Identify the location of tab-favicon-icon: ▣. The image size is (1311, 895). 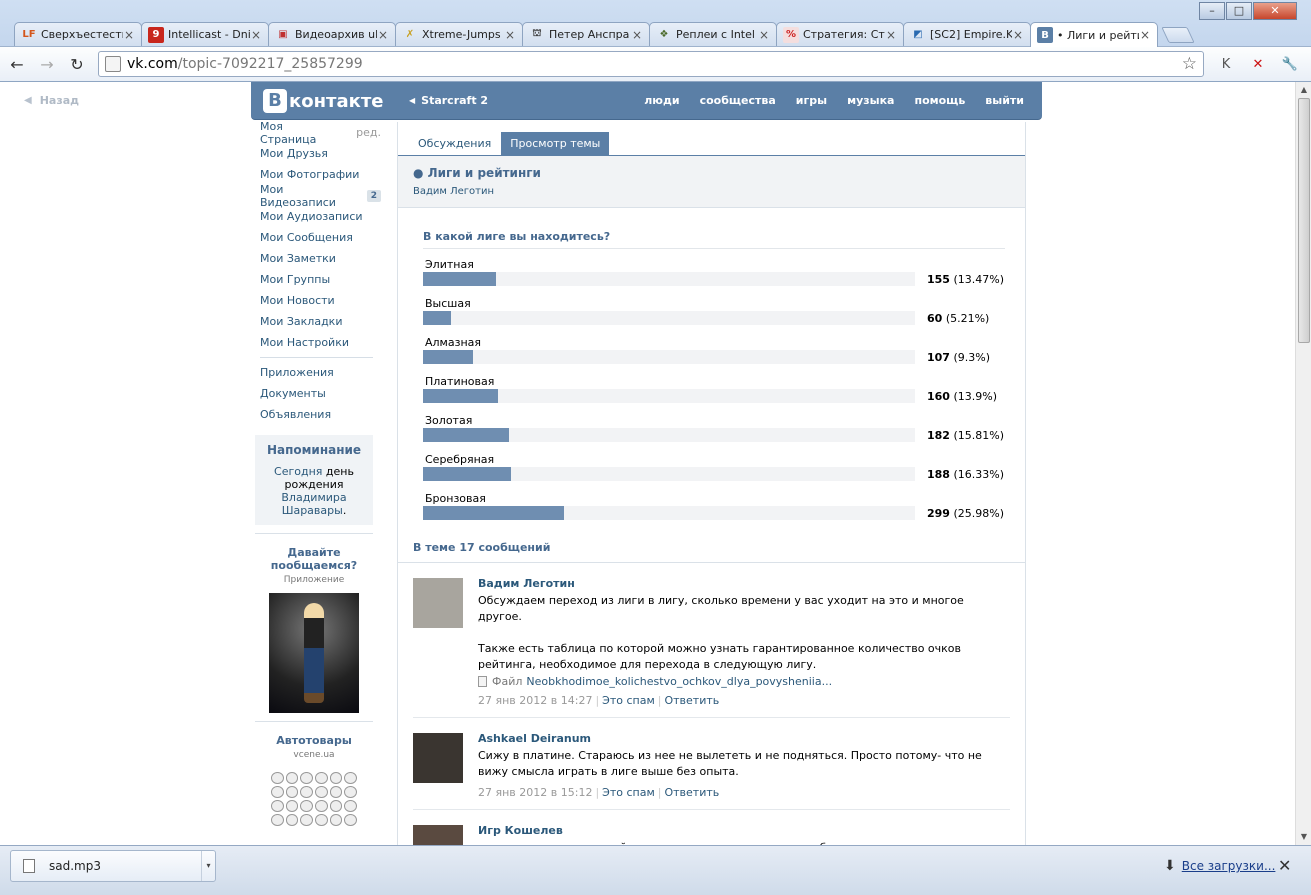
(283, 34).